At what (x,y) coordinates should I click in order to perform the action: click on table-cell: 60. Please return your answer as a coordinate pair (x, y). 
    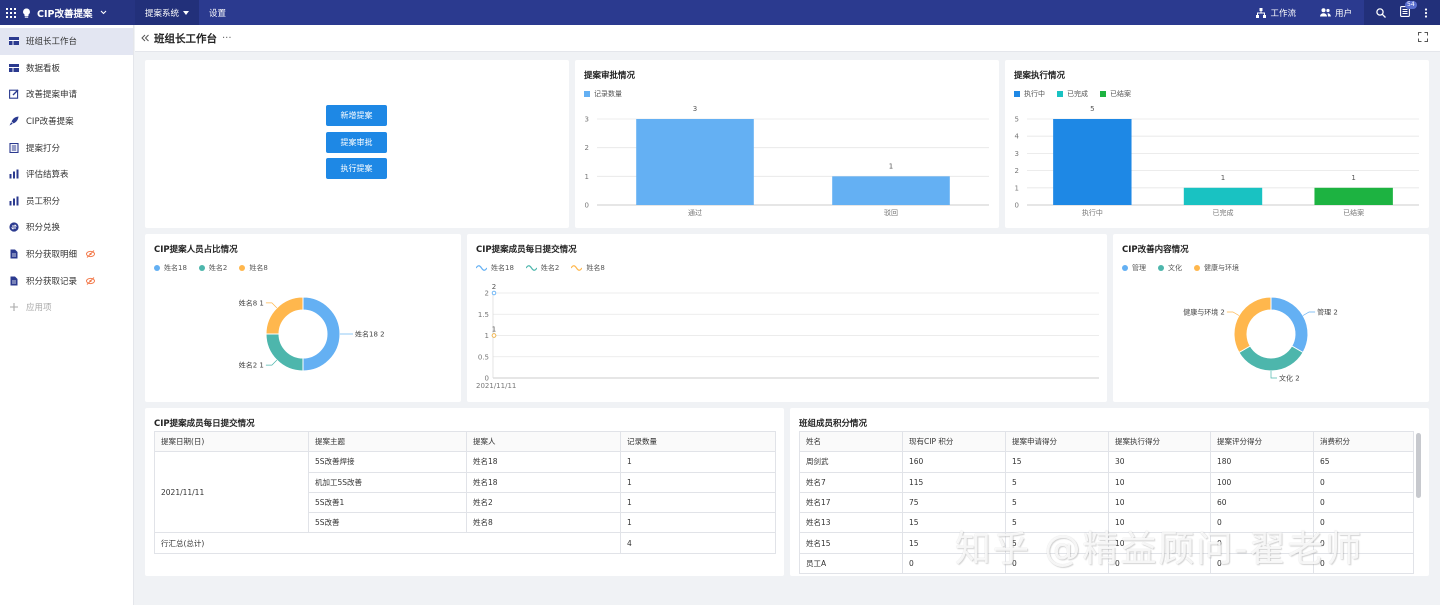
    Looking at the image, I should click on (1262, 502).